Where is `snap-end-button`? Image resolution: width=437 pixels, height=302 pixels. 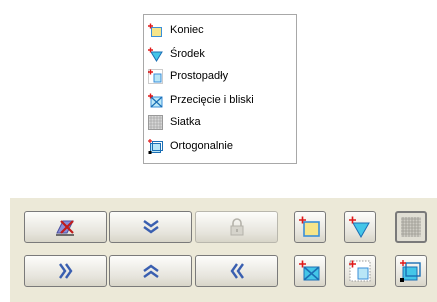
snap-end-button is located at coordinates (310, 227).